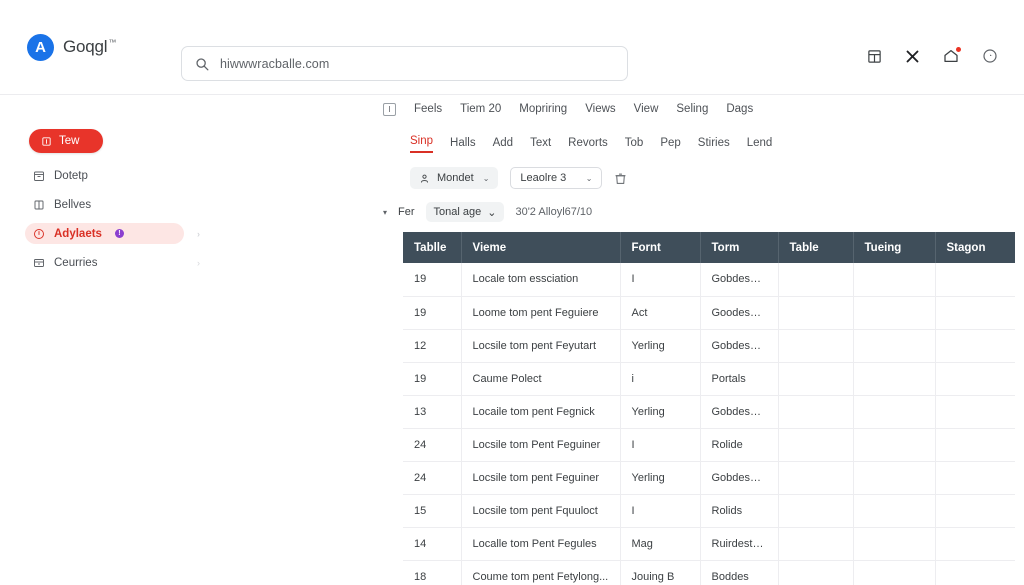 The height and width of the screenshot is (585, 1024). Describe the element at coordinates (660, 247) in the screenshot. I see `column-header-fornt: Fornt` at that location.